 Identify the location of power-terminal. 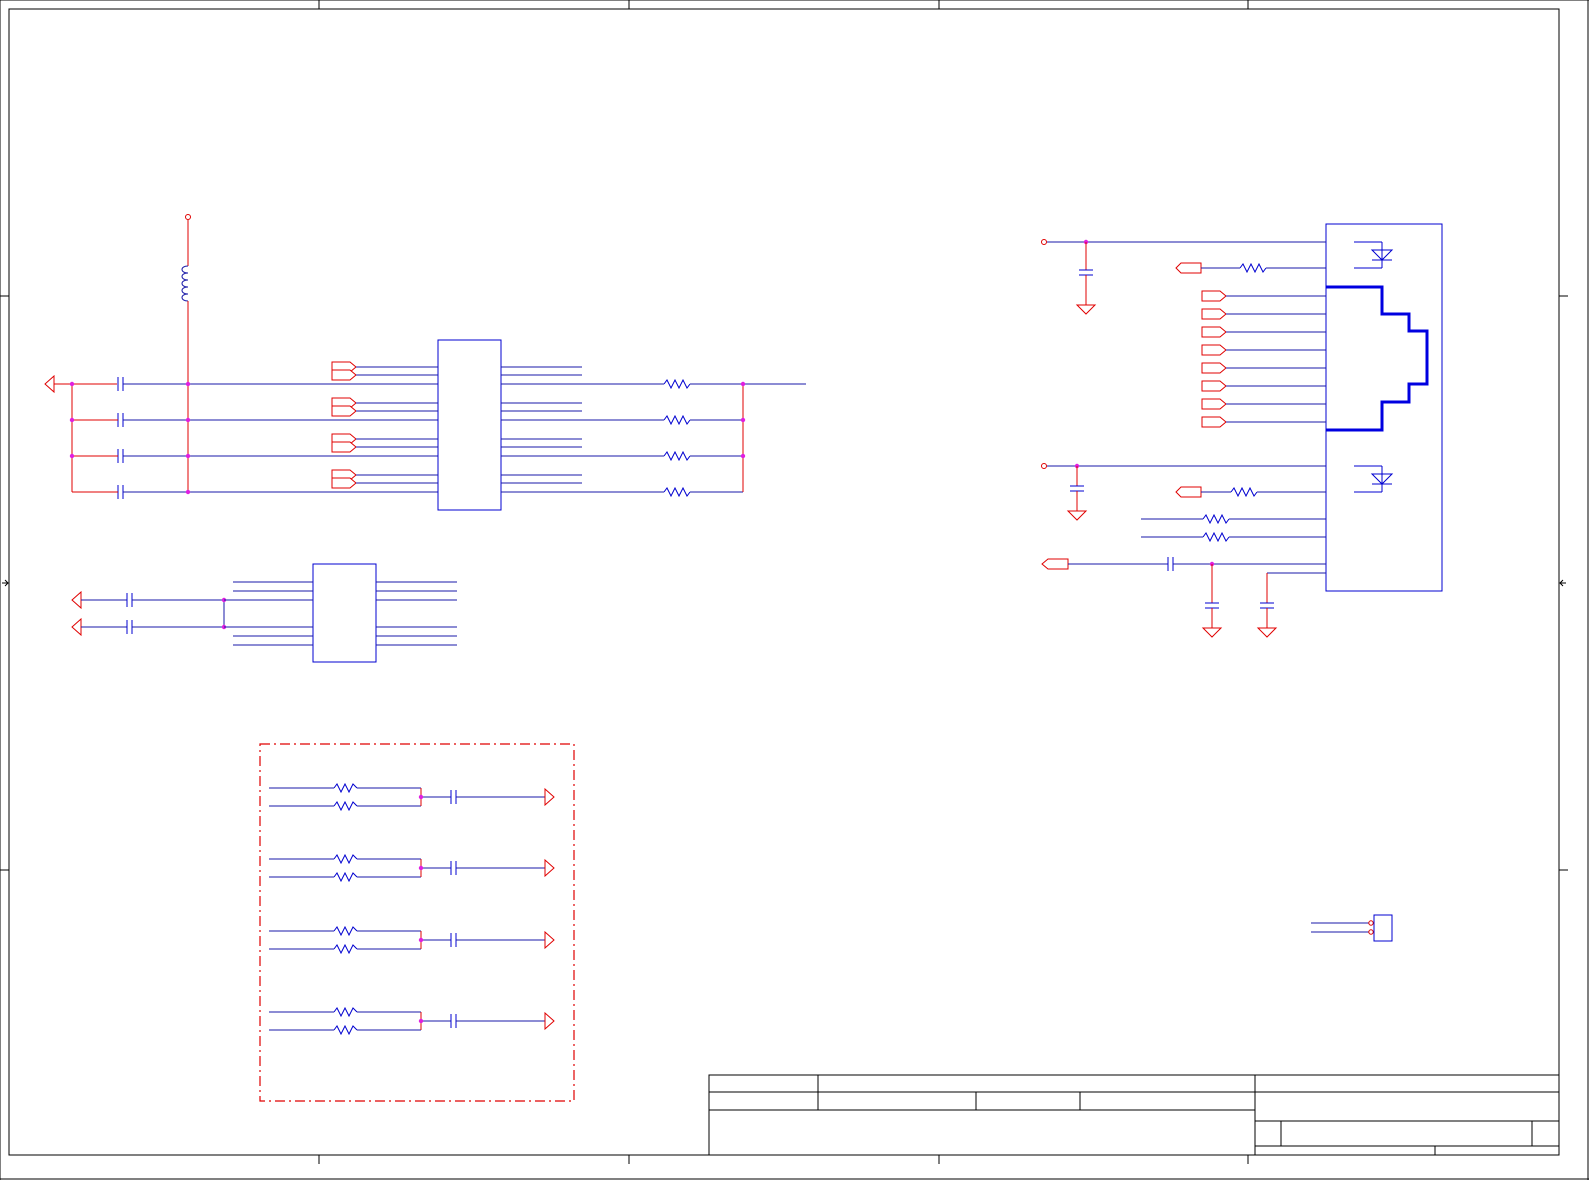
(188, 217).